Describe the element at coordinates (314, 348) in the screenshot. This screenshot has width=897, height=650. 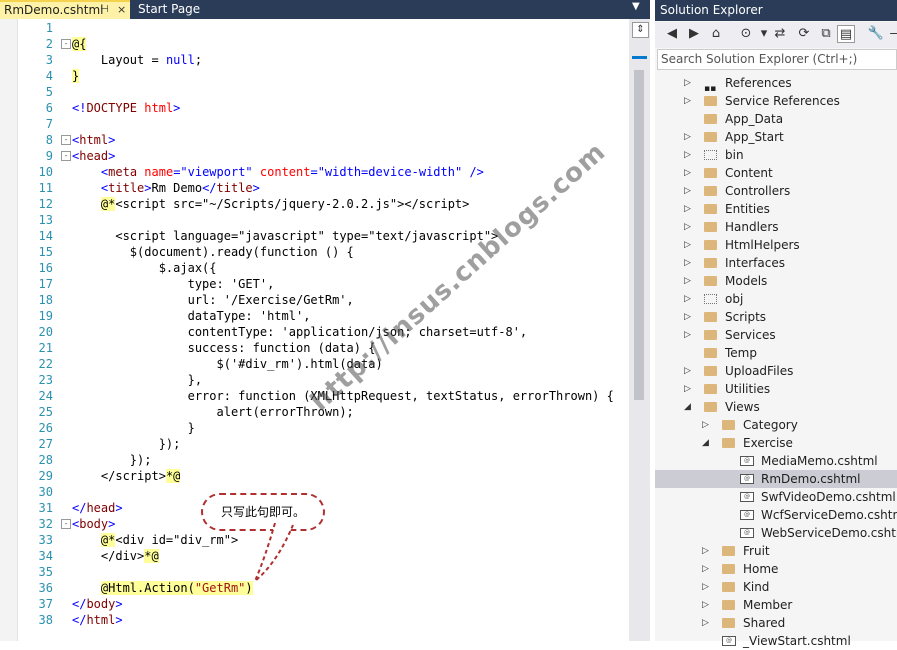
I see `code-line: 21 success: function (data) {` at that location.